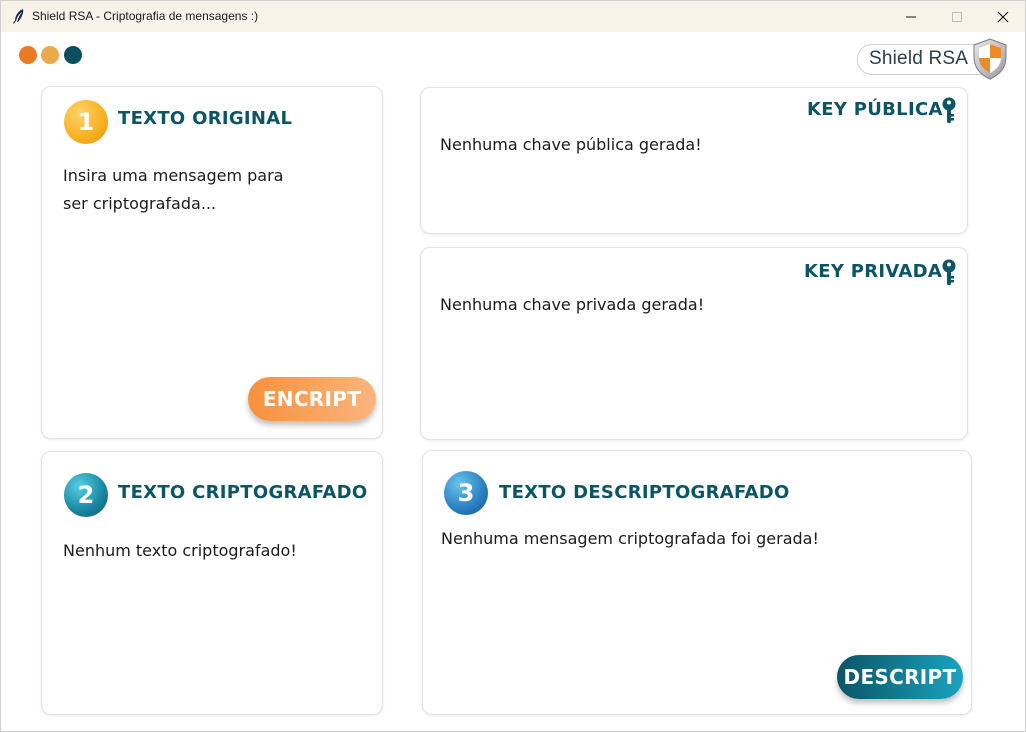  Describe the element at coordinates (50, 55) in the screenshot. I see `dot-amber` at that location.